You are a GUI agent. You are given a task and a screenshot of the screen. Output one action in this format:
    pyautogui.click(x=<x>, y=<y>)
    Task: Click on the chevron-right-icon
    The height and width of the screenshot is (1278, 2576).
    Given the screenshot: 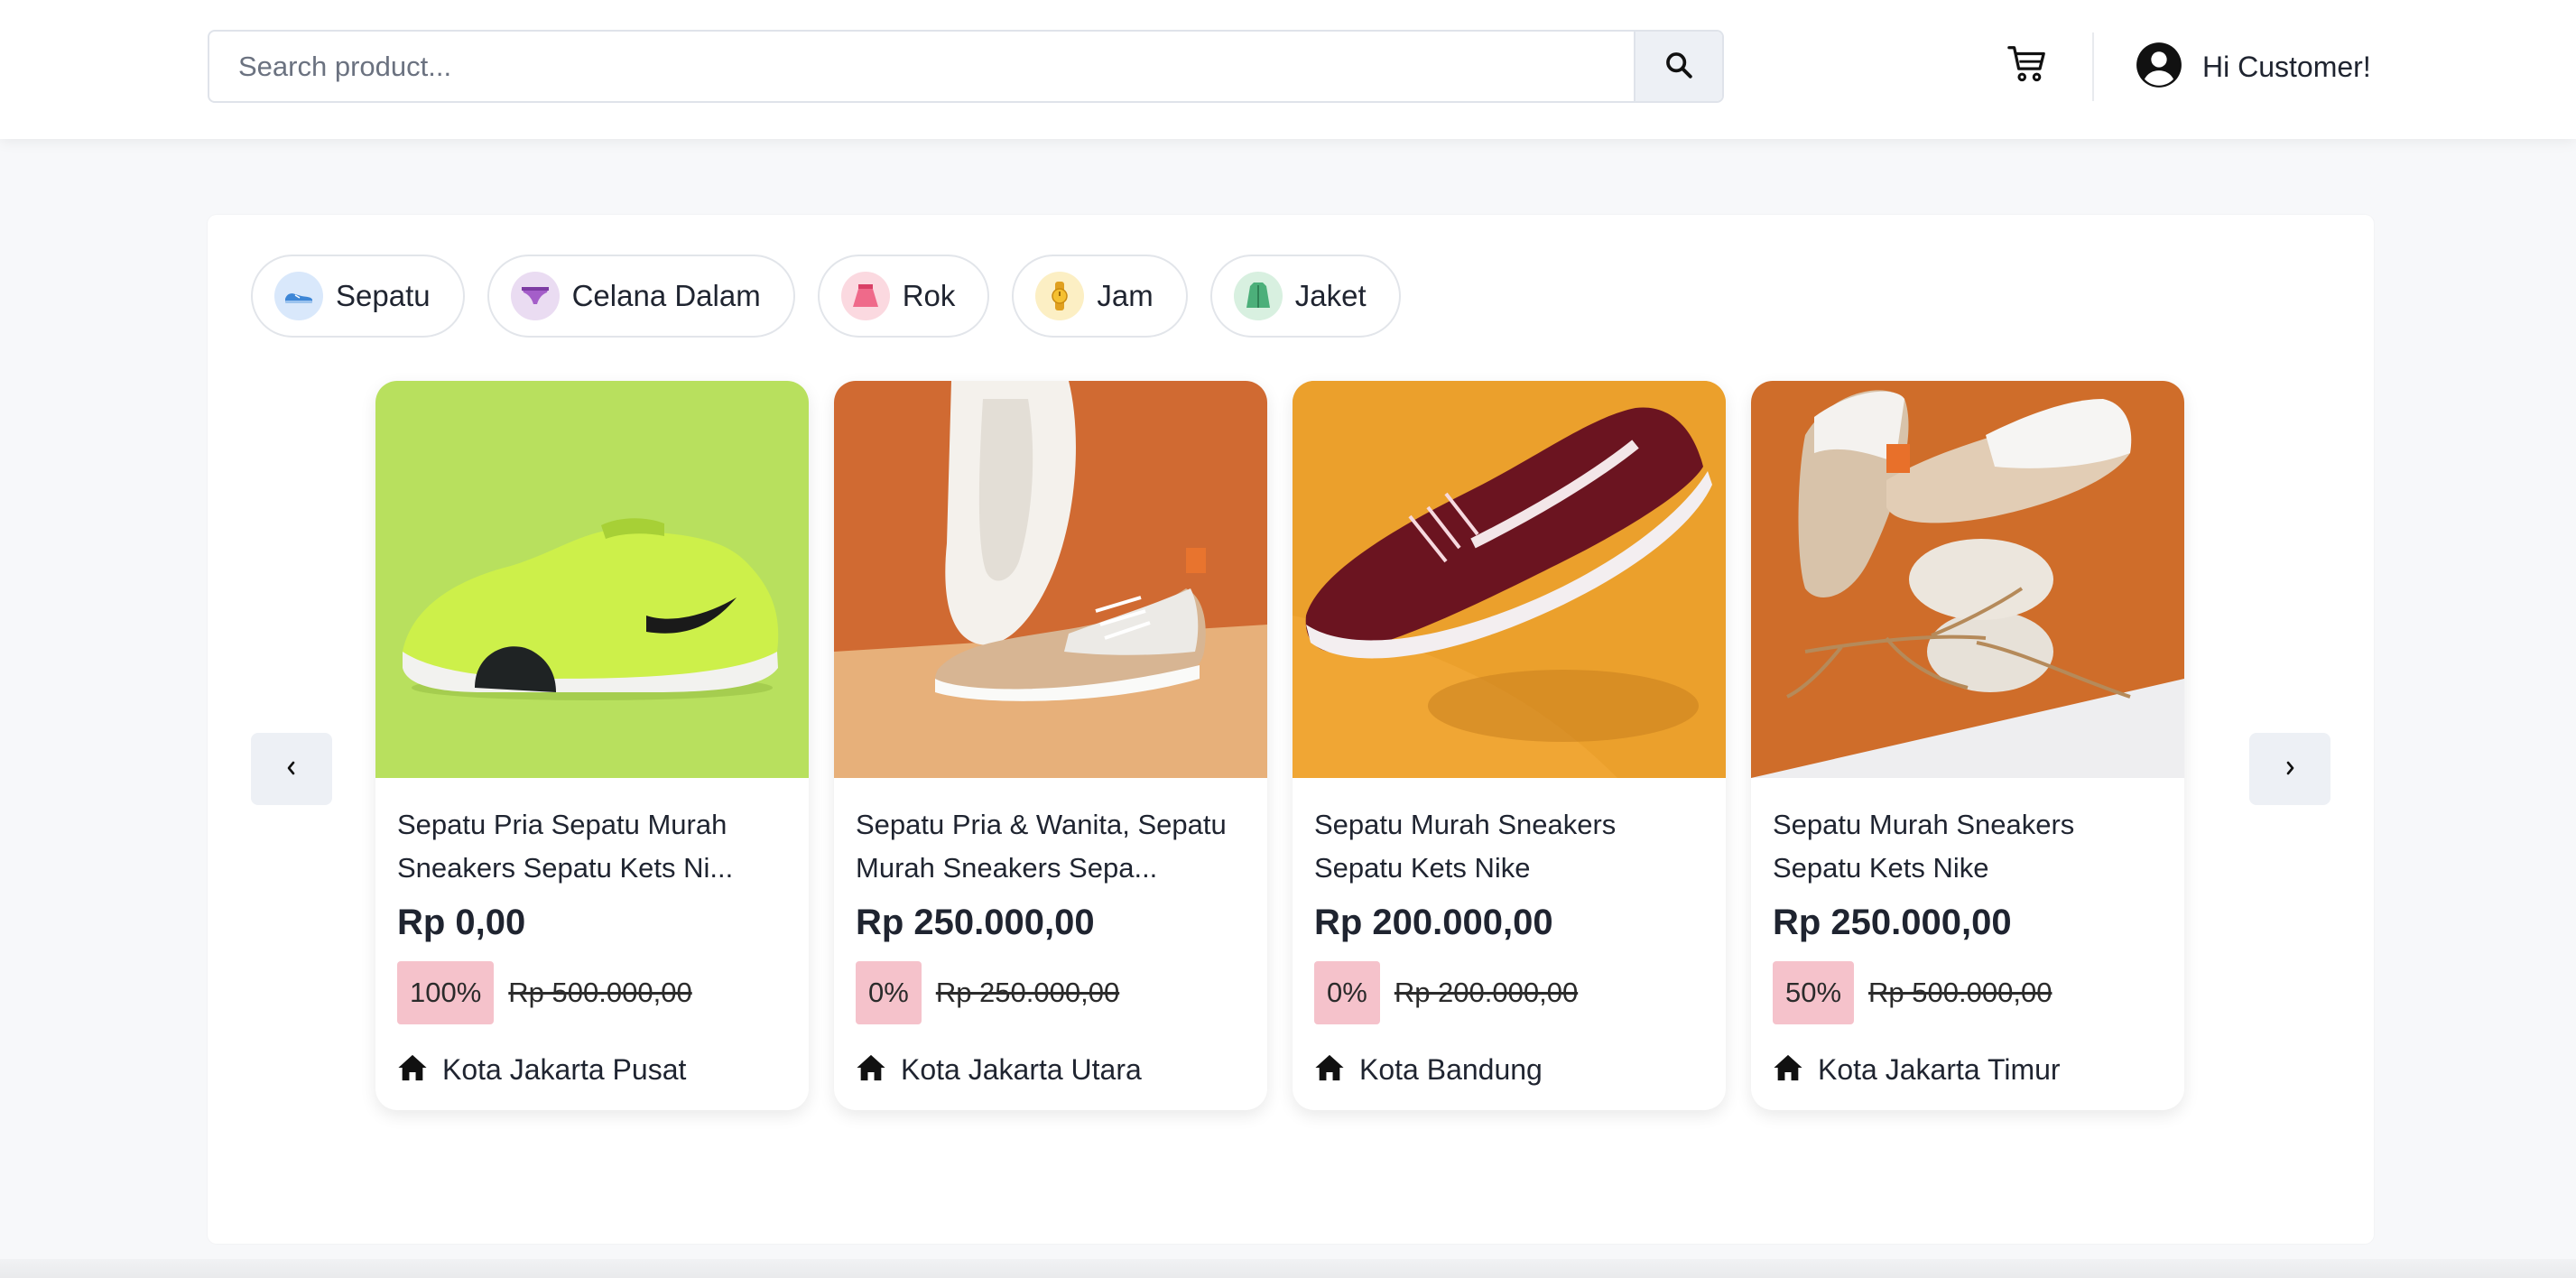 What is the action you would take?
    pyautogui.click(x=2290, y=769)
    